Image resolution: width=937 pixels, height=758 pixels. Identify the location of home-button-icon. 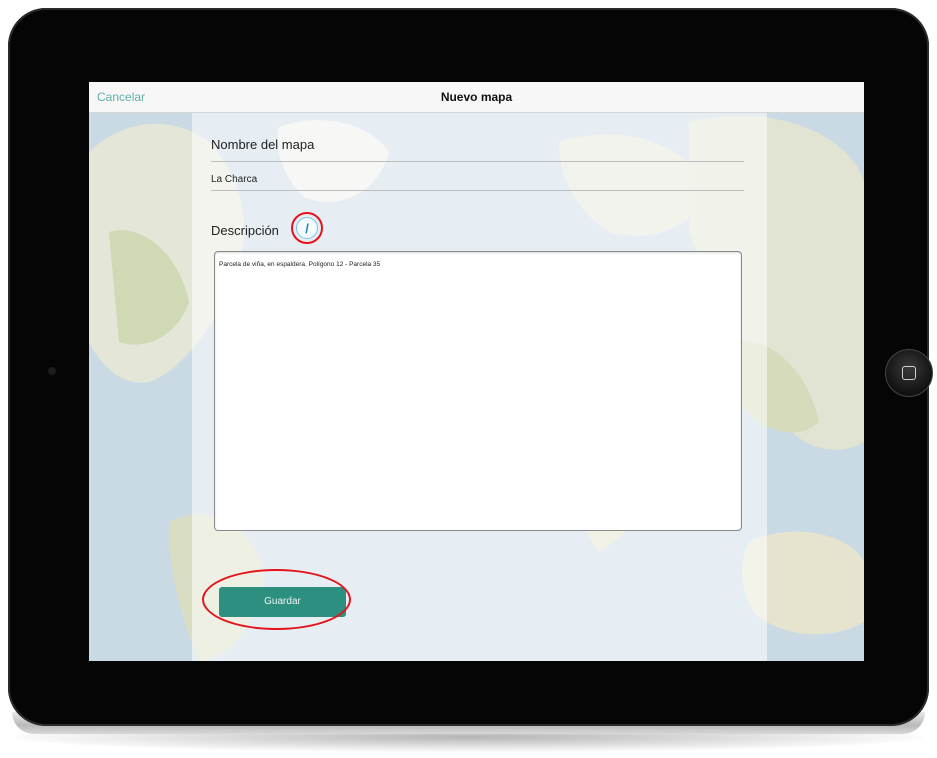
(909, 373).